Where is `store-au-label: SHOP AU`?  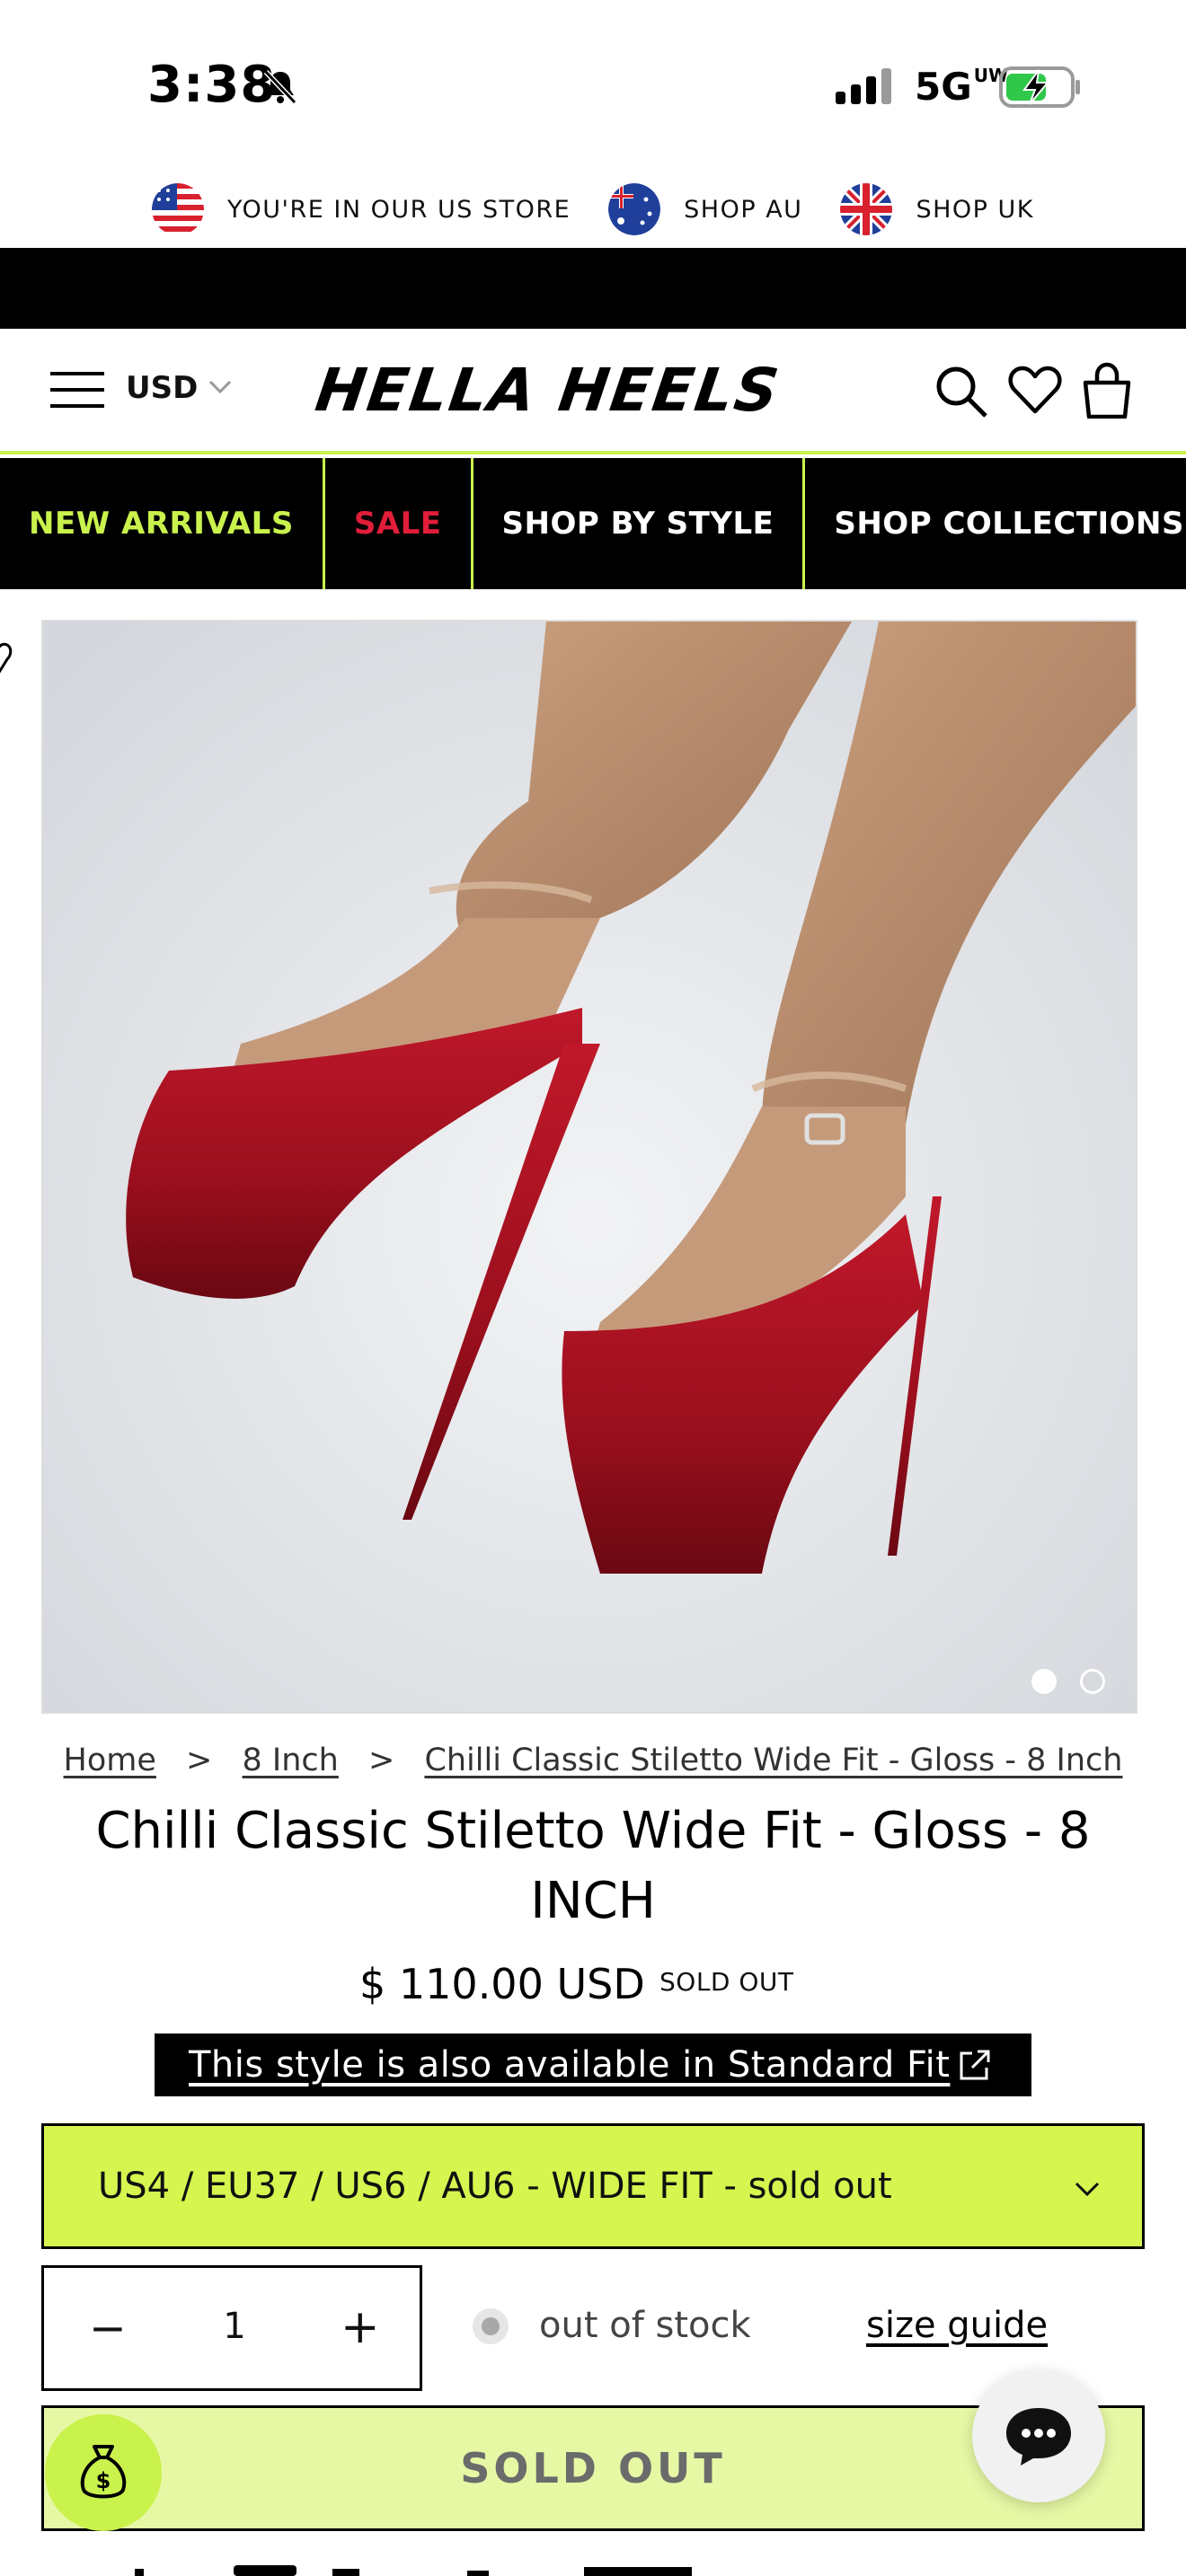 store-au-label: SHOP AU is located at coordinates (743, 209).